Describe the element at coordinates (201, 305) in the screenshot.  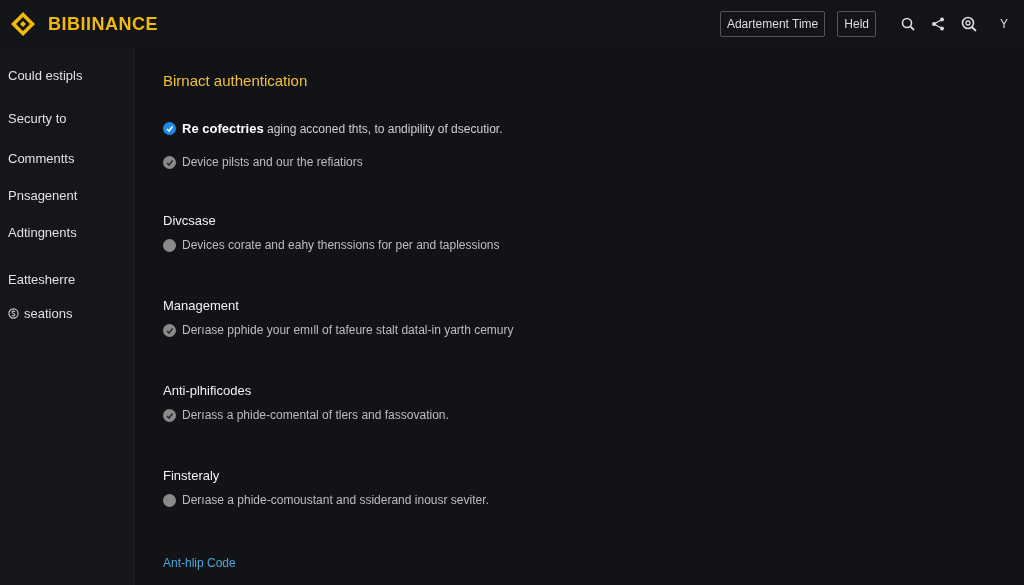
I see `section-heading: Management` at that location.